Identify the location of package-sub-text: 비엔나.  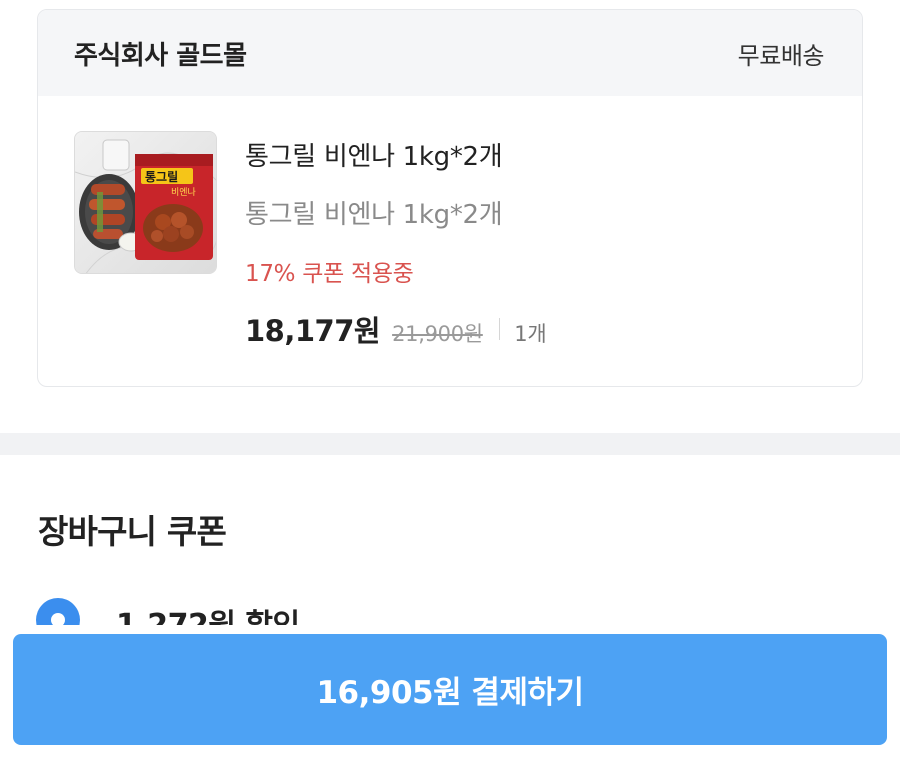
(183, 192).